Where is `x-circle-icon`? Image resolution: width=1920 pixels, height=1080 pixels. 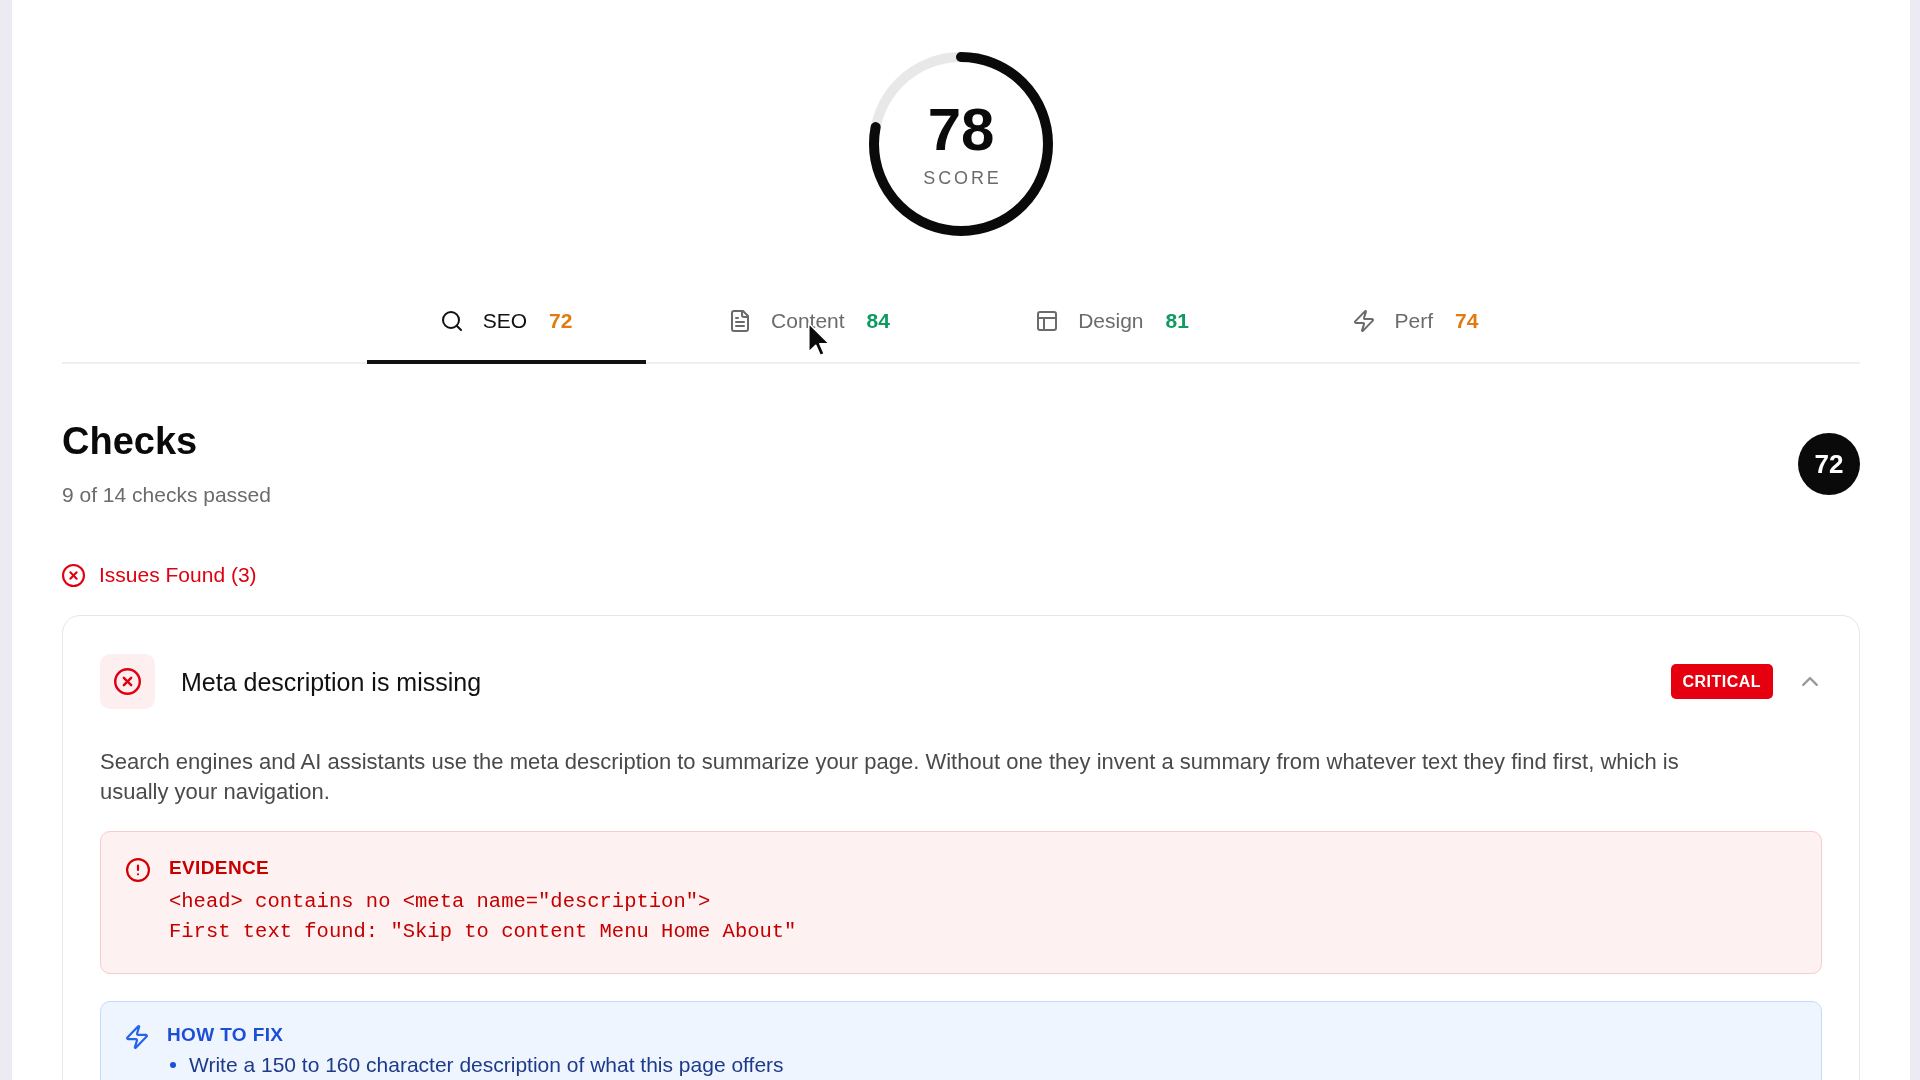
x-circle-icon is located at coordinates (73, 575).